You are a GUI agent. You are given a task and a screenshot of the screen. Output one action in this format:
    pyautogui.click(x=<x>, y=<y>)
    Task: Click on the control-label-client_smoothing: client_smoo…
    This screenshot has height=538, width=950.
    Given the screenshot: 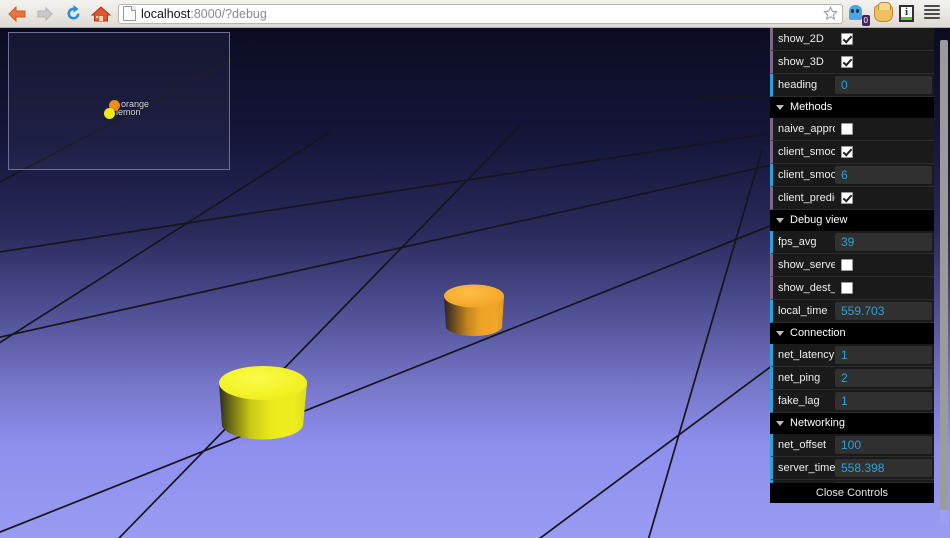 What is the action you would take?
    pyautogui.click(x=806, y=152)
    